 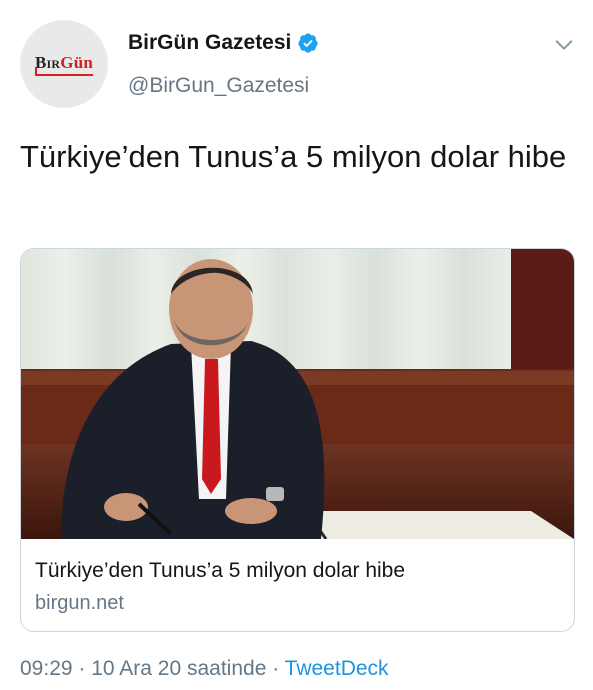 What do you see at coordinates (337, 668) in the screenshot?
I see `tweet-source-link: TweetDeck` at bounding box center [337, 668].